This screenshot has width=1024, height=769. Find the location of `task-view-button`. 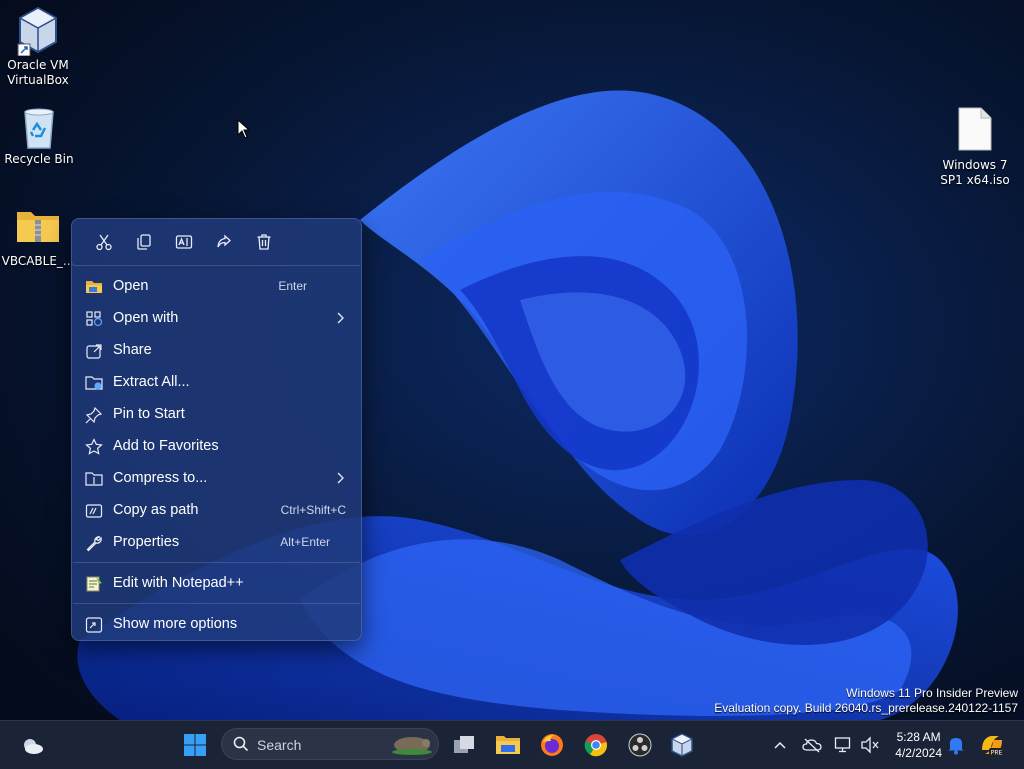

task-view-button is located at coordinates (464, 745).